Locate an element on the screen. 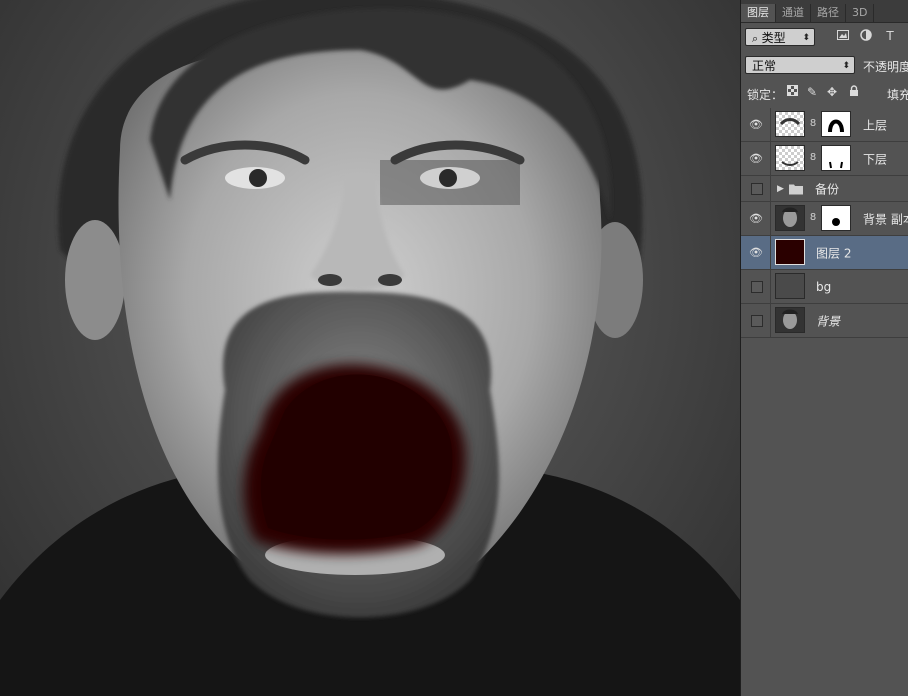 Image resolution: width=908 pixels, height=696 pixels. filter-type-label: 类型 is located at coordinates (773, 38).